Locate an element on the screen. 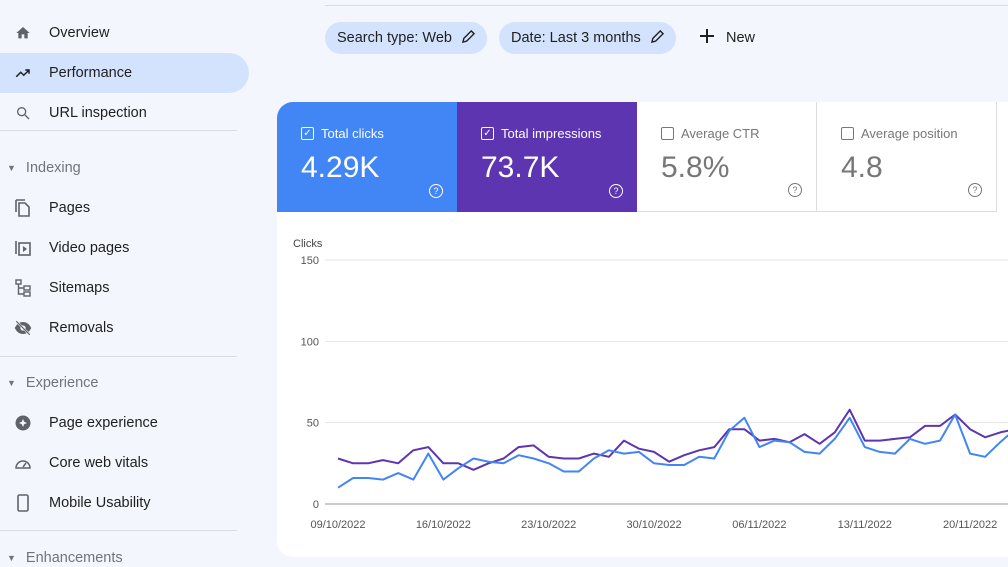 Image resolution: width=1008 pixels, height=567 pixels. section-indexing: ▼ Indexing is located at coordinates (124, 168).